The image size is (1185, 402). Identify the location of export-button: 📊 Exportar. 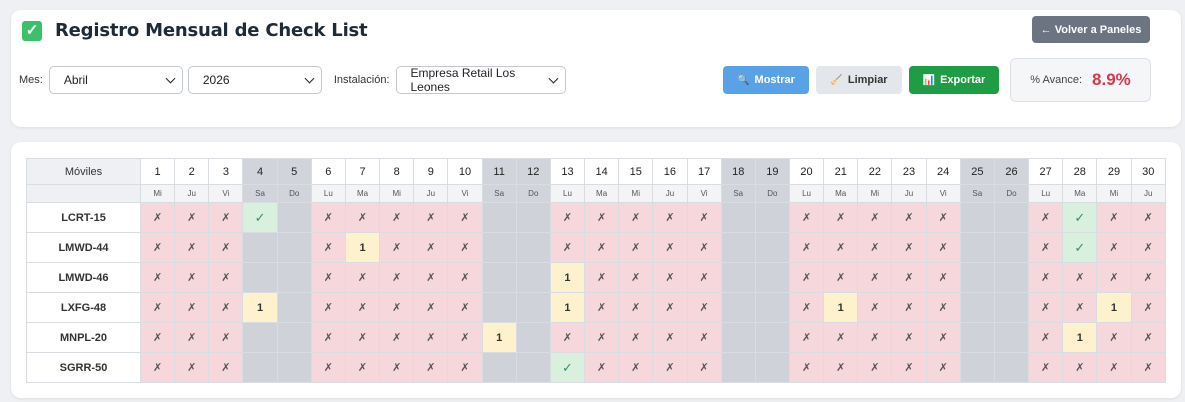
(954, 80).